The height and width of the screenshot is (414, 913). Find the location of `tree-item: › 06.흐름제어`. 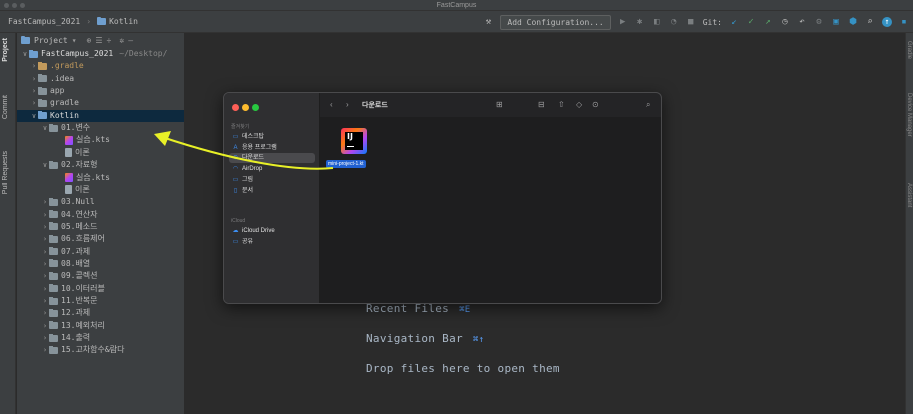

tree-item: › 06.흐름제어 is located at coordinates (100, 239).